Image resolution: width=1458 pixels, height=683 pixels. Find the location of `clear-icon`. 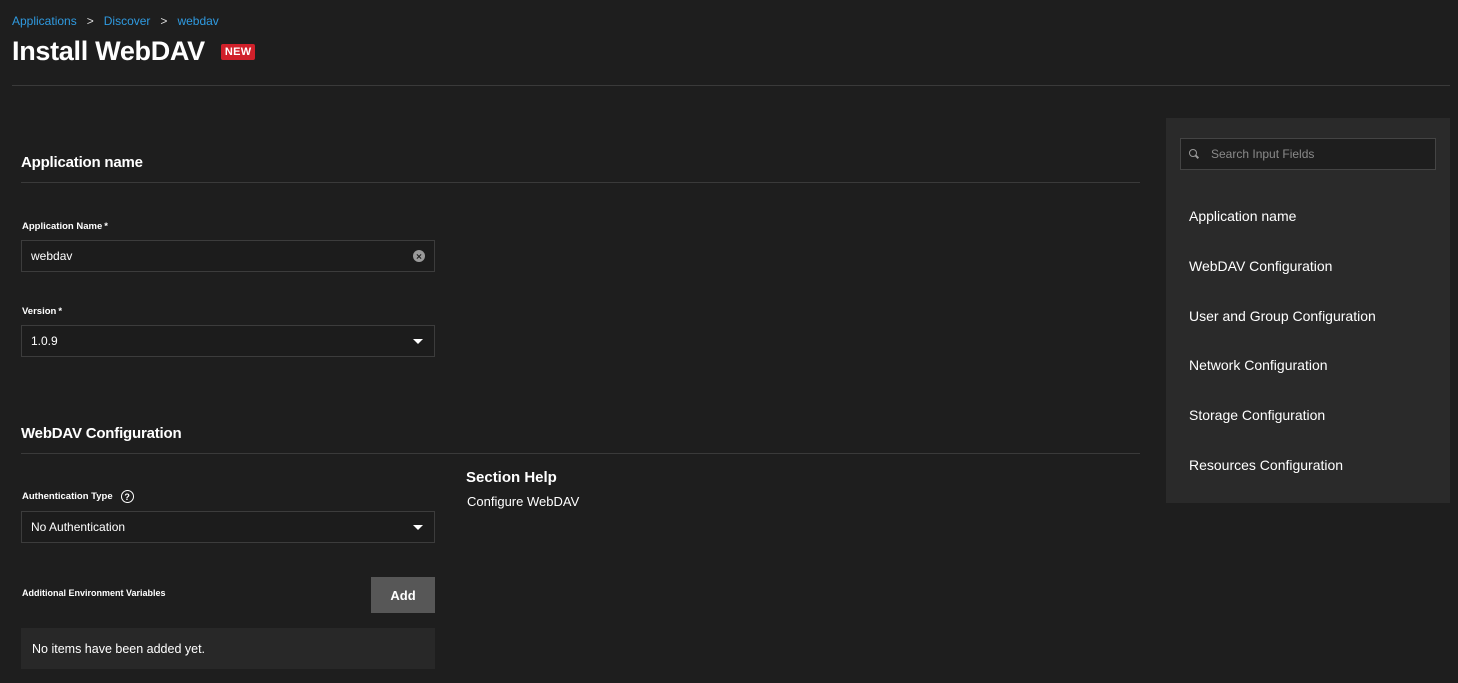

clear-icon is located at coordinates (419, 256).